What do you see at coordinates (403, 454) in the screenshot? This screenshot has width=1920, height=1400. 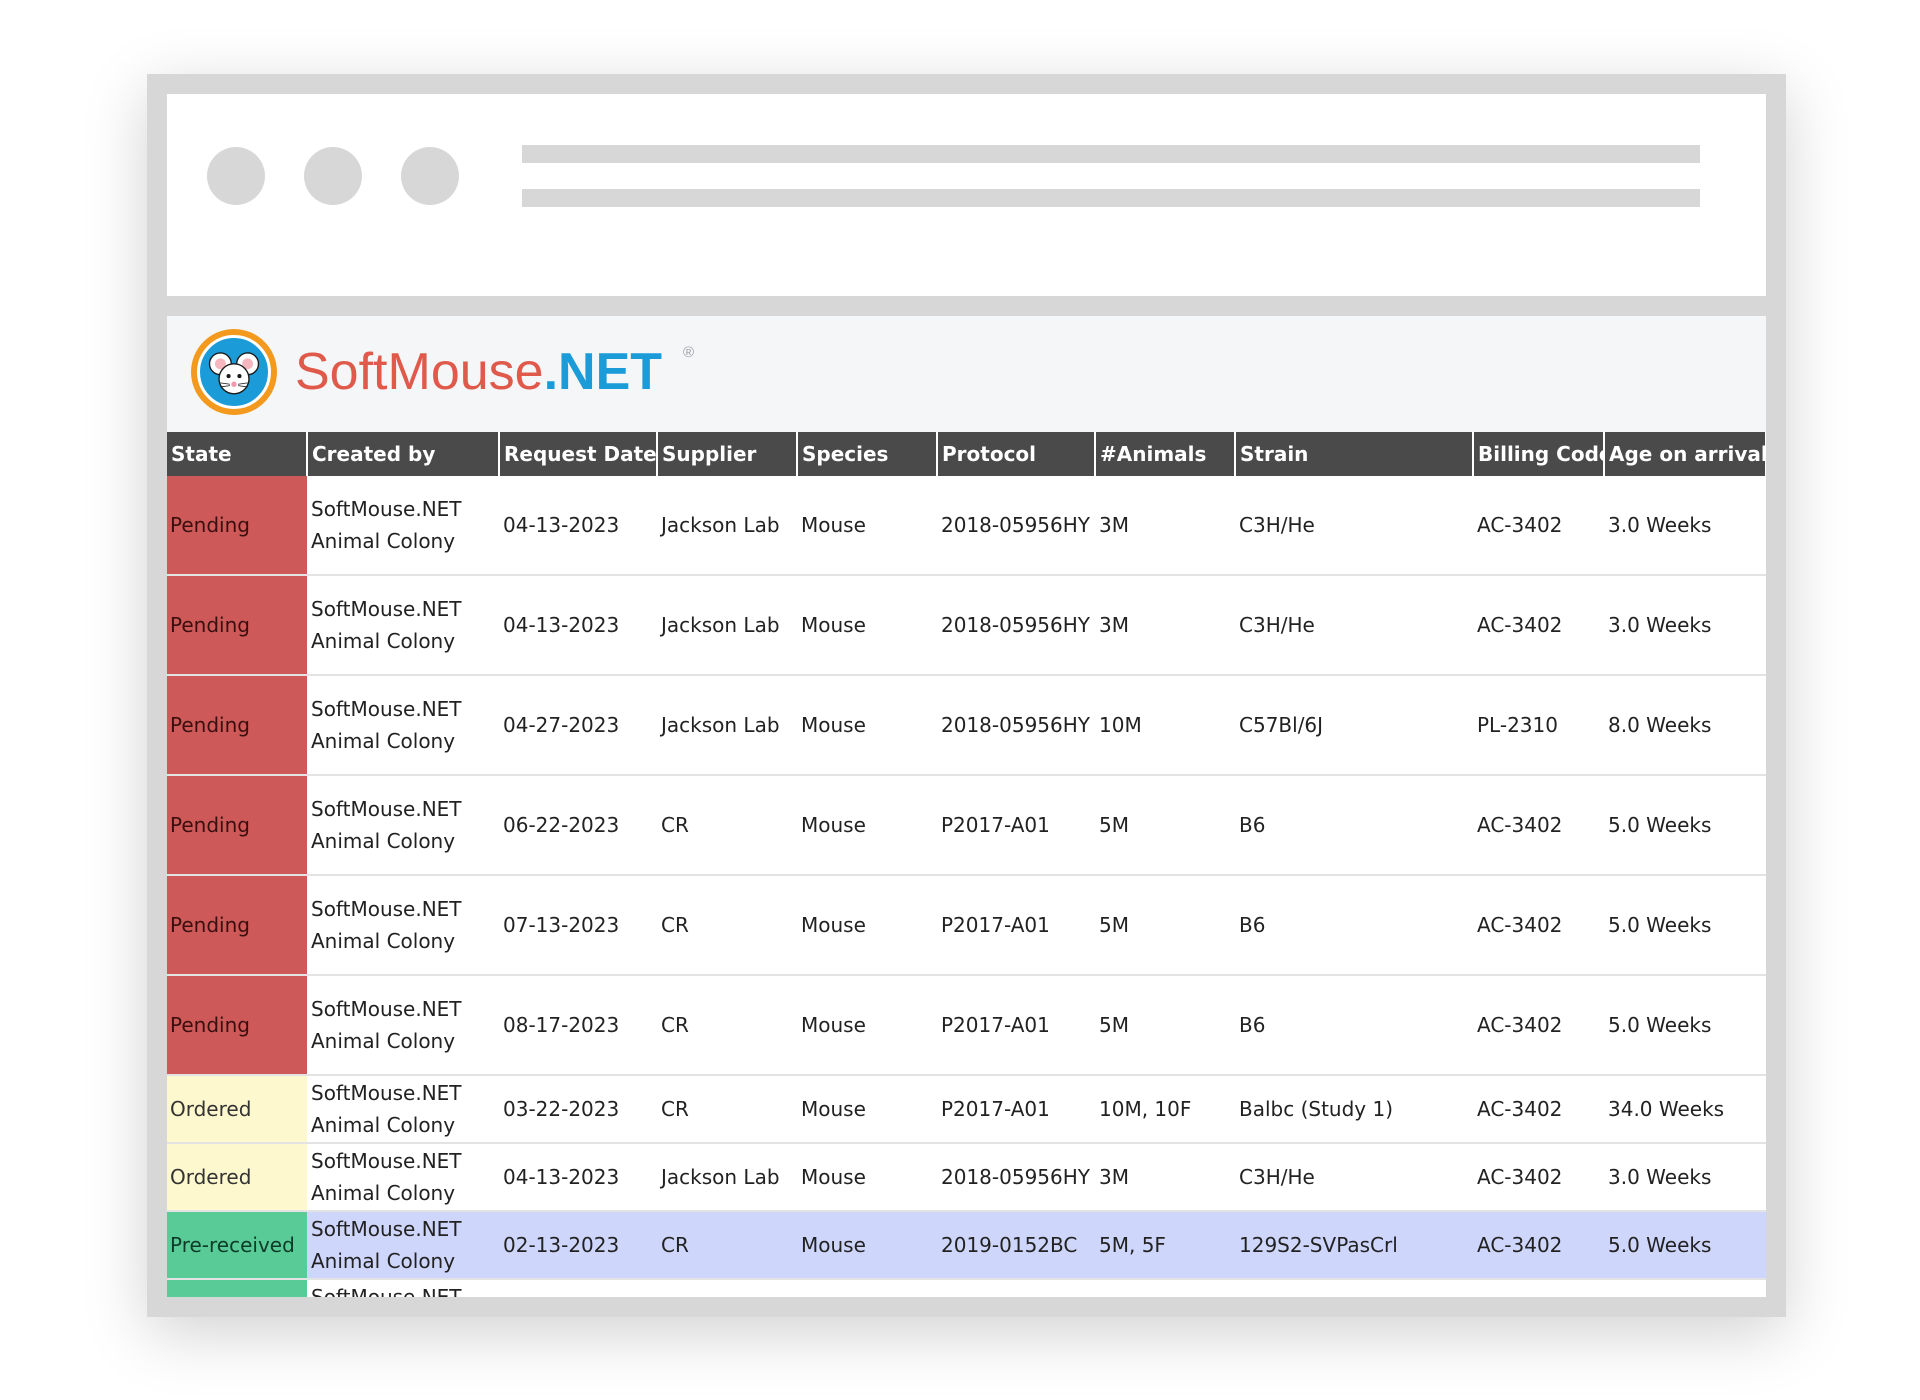 I see `created-by-header: Created by` at bounding box center [403, 454].